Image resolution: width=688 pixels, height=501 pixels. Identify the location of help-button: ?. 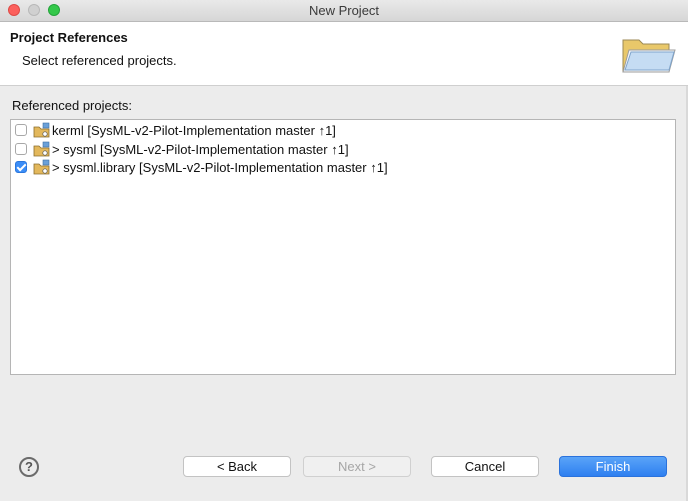
(29, 467).